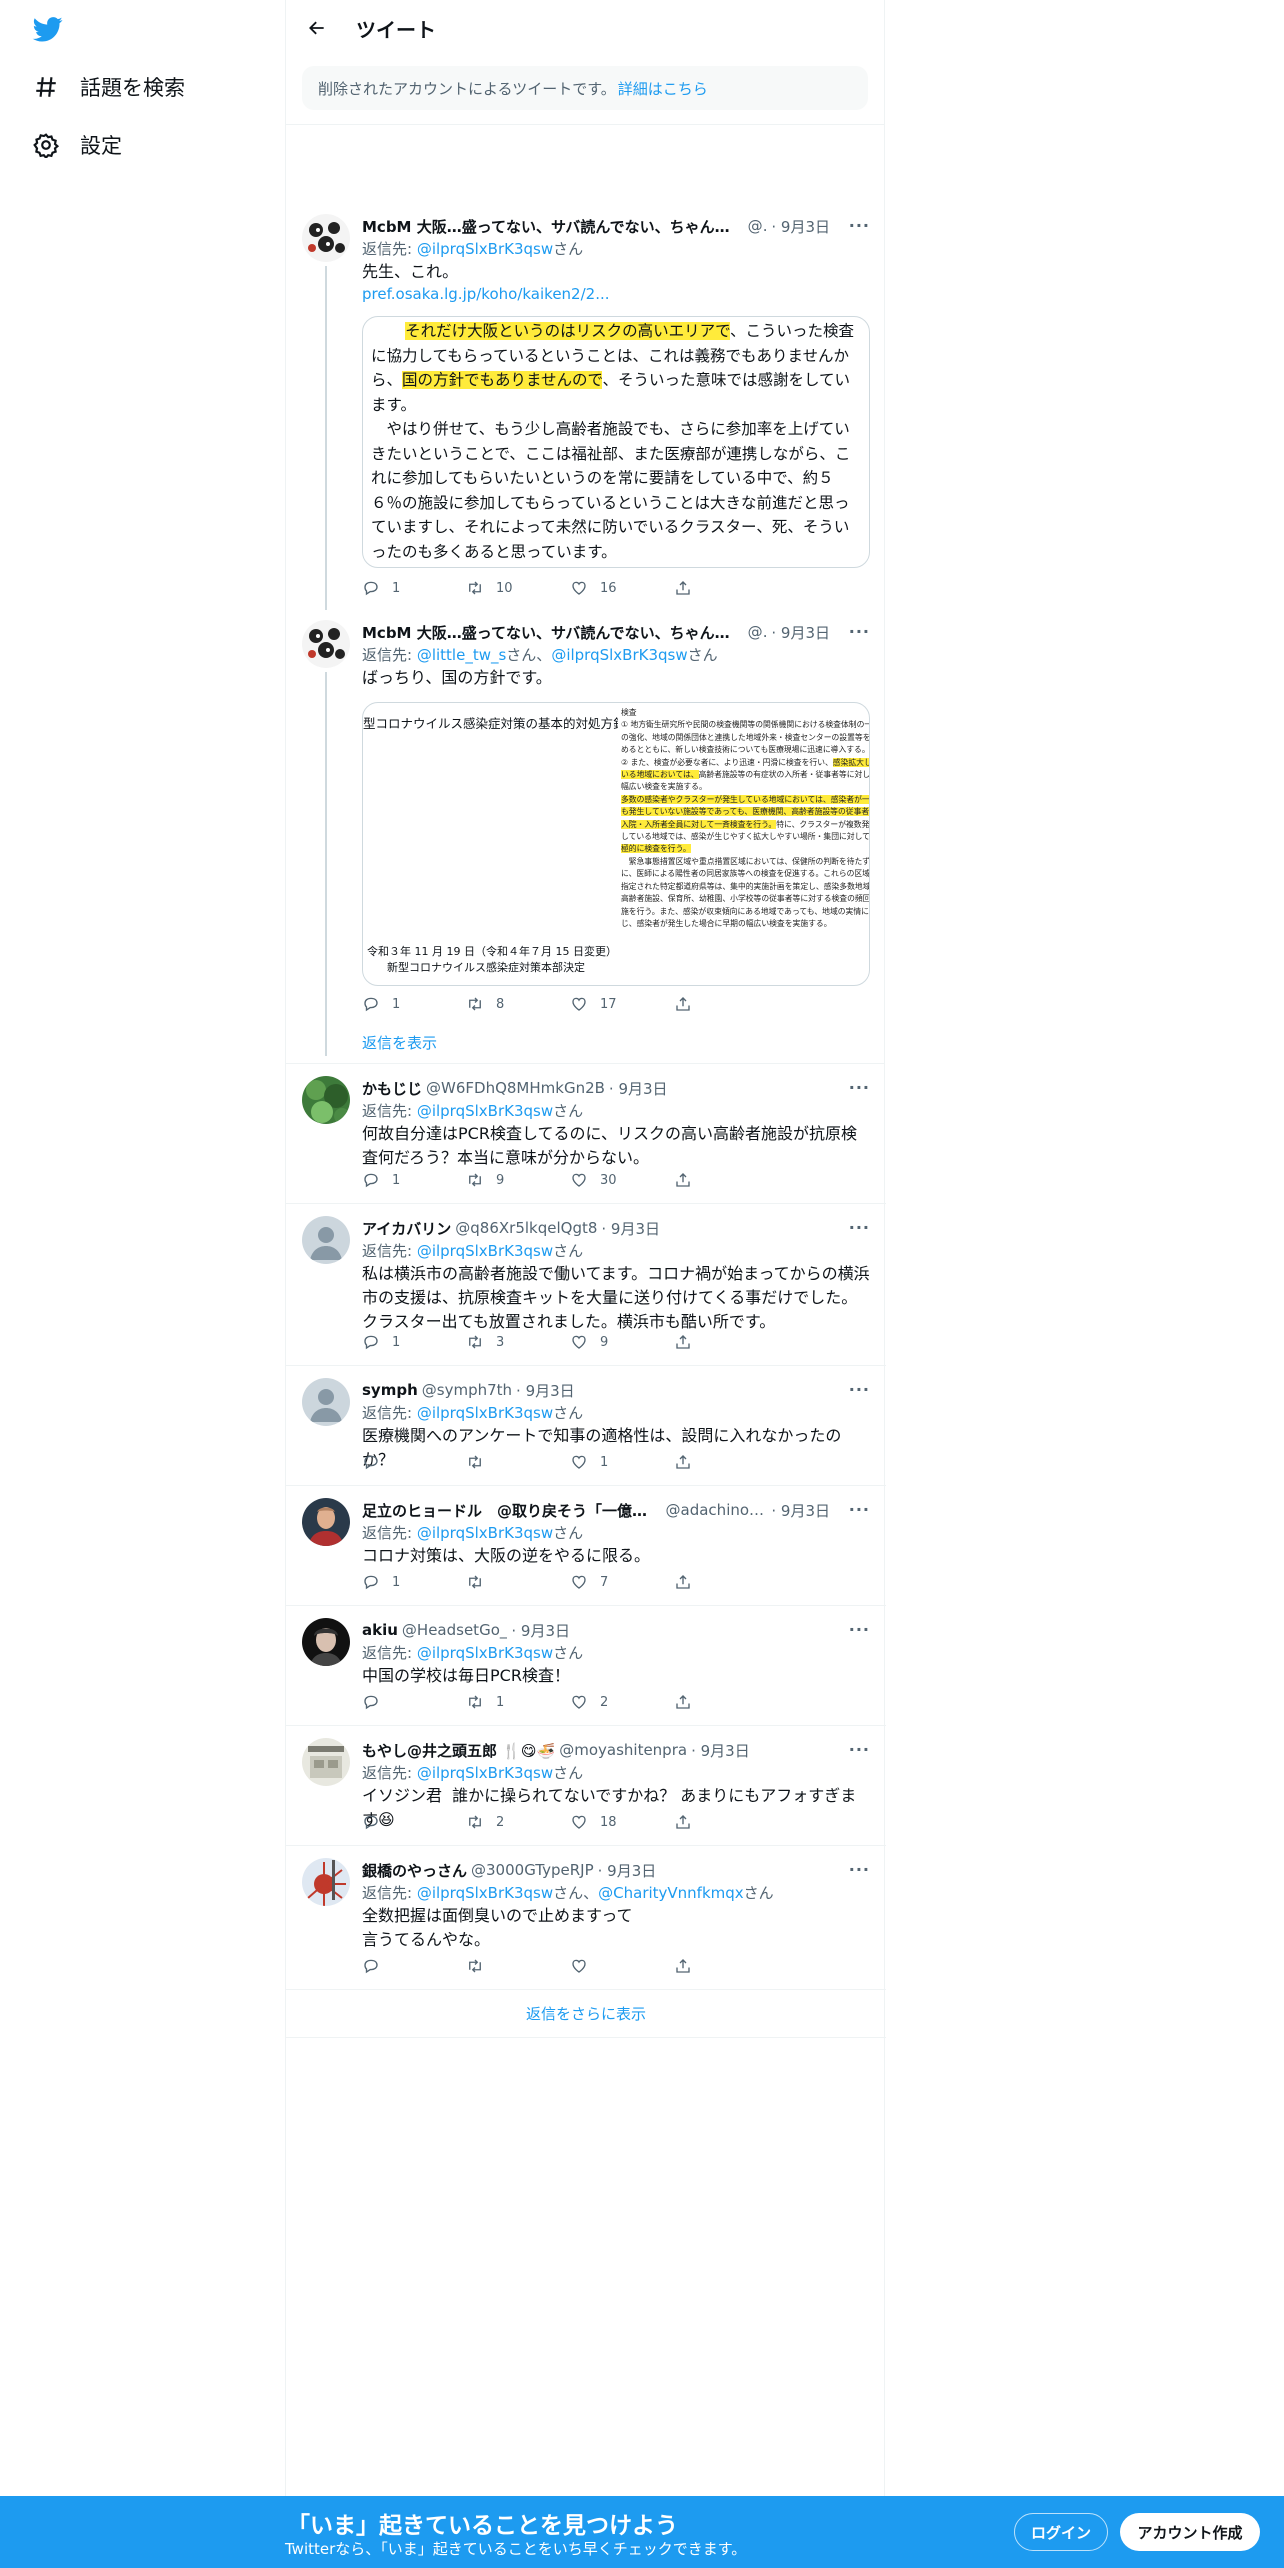  I want to click on retweet-button: 10, so click(518, 588).